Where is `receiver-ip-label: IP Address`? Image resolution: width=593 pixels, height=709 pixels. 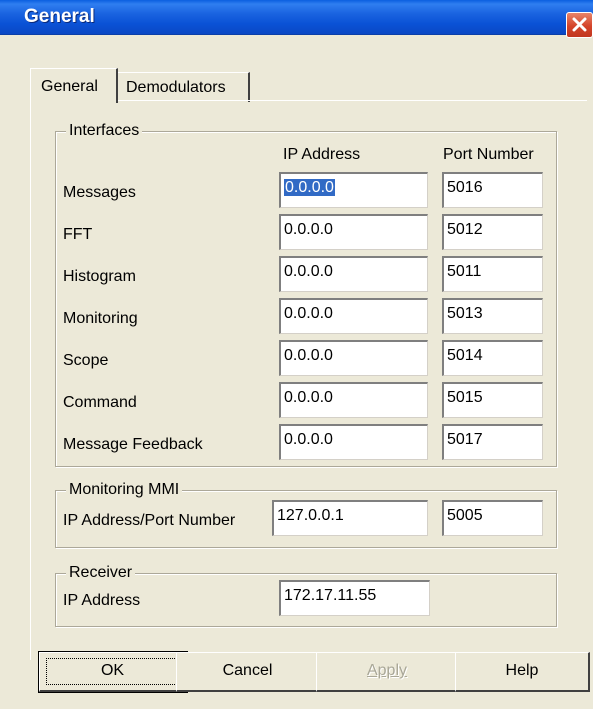 receiver-ip-label: IP Address is located at coordinates (102, 600).